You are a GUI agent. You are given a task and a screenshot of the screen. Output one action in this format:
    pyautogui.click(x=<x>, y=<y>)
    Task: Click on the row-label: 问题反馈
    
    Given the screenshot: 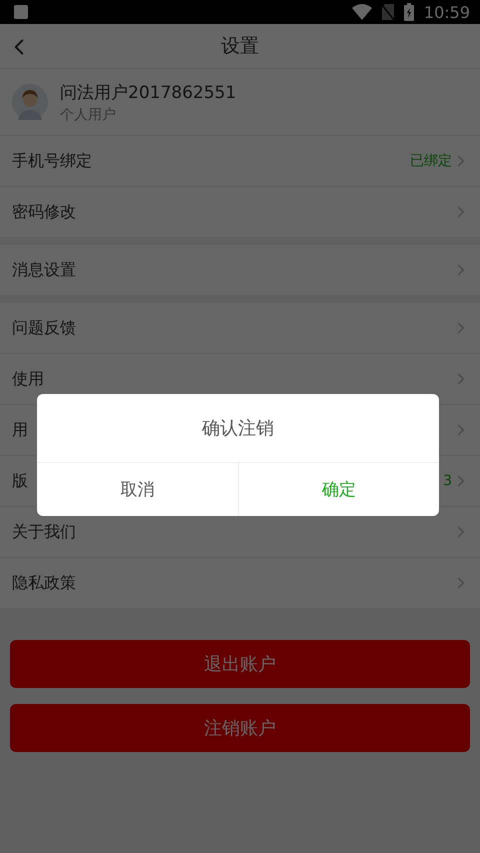 What is the action you would take?
    pyautogui.click(x=44, y=328)
    